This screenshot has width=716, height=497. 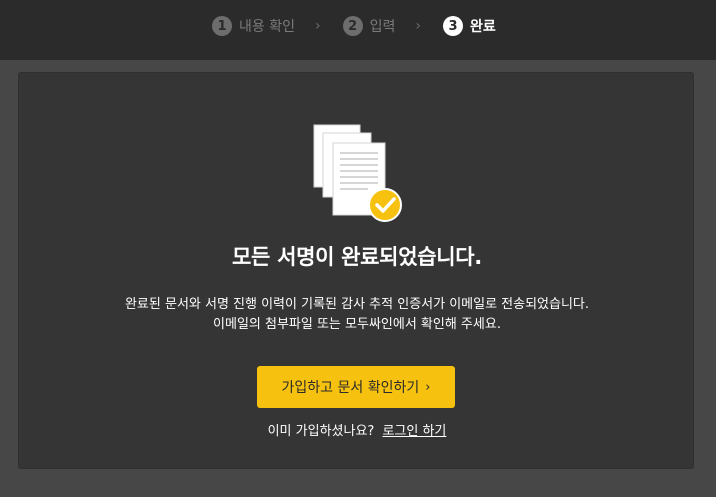 I want to click on already-member-text: 이미 가입하셨나요?, so click(x=321, y=431).